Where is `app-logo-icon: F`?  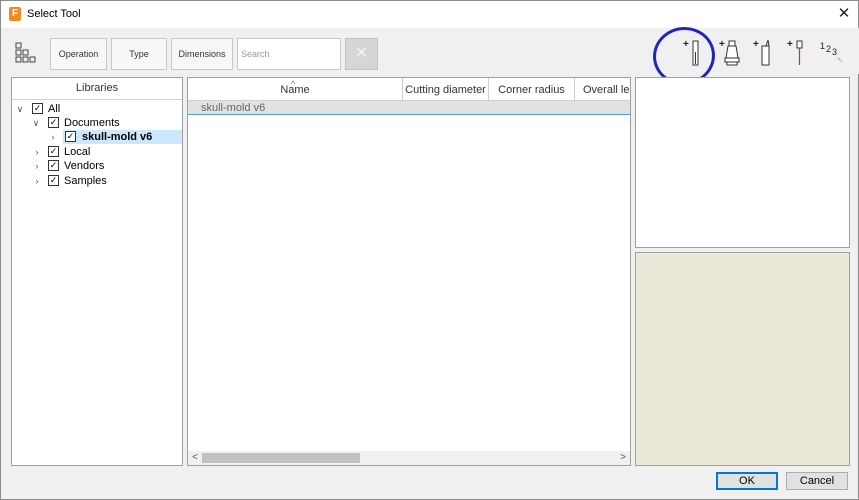 app-logo-icon: F is located at coordinates (15, 14).